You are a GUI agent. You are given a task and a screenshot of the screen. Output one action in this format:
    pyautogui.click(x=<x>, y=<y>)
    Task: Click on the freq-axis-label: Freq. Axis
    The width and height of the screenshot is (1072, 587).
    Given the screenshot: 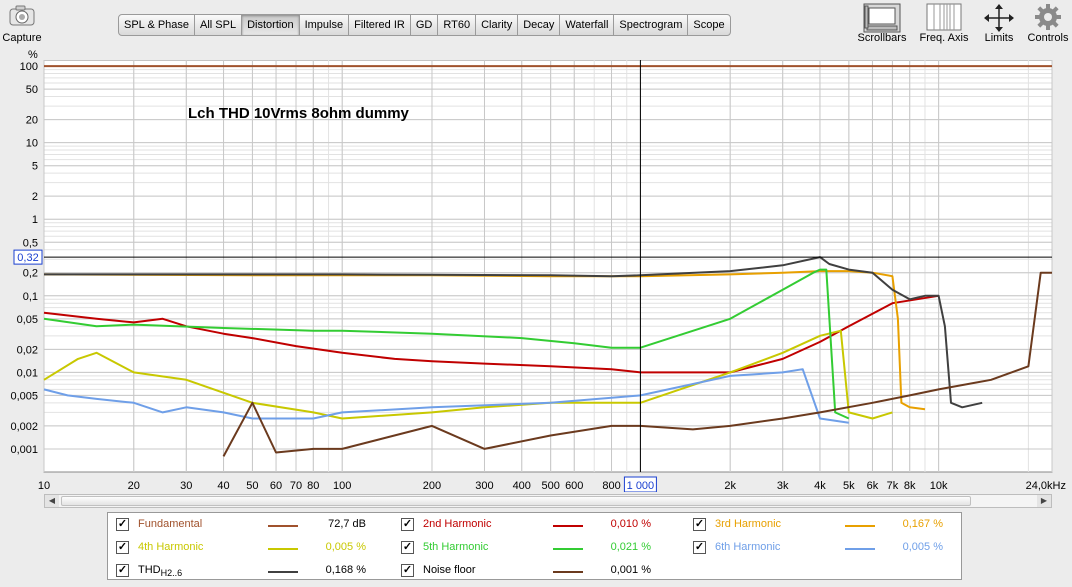 What is the action you would take?
    pyautogui.click(x=944, y=38)
    